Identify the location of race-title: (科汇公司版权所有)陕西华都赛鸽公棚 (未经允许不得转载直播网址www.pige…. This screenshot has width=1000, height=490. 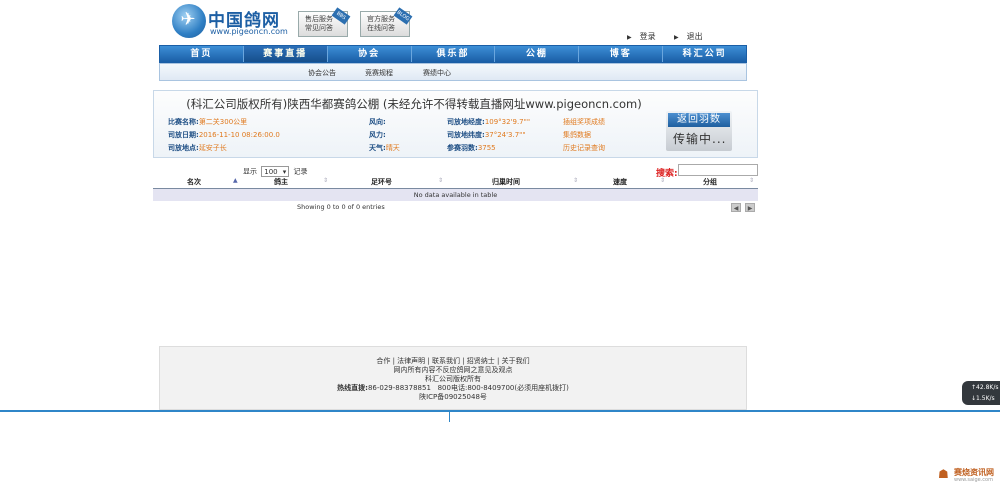
(414, 104).